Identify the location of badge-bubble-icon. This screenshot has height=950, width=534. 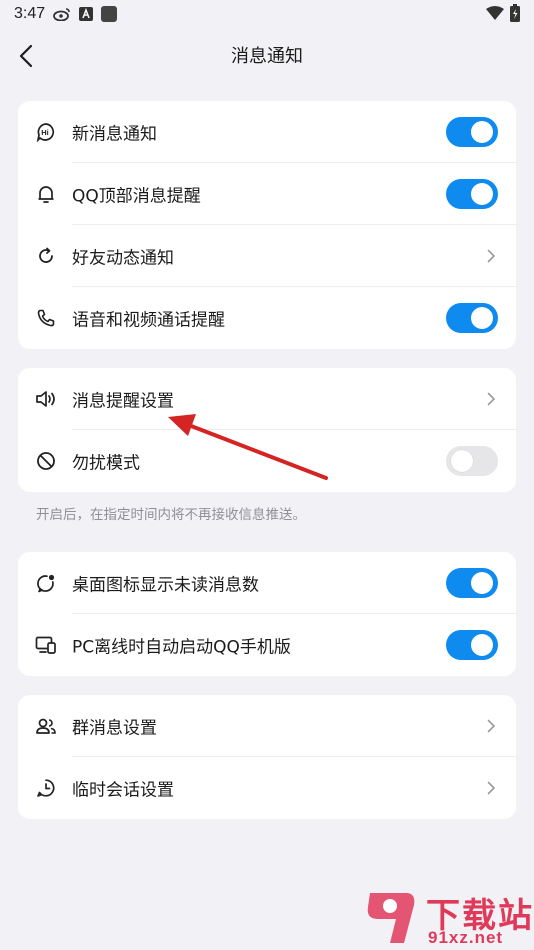
(46, 583).